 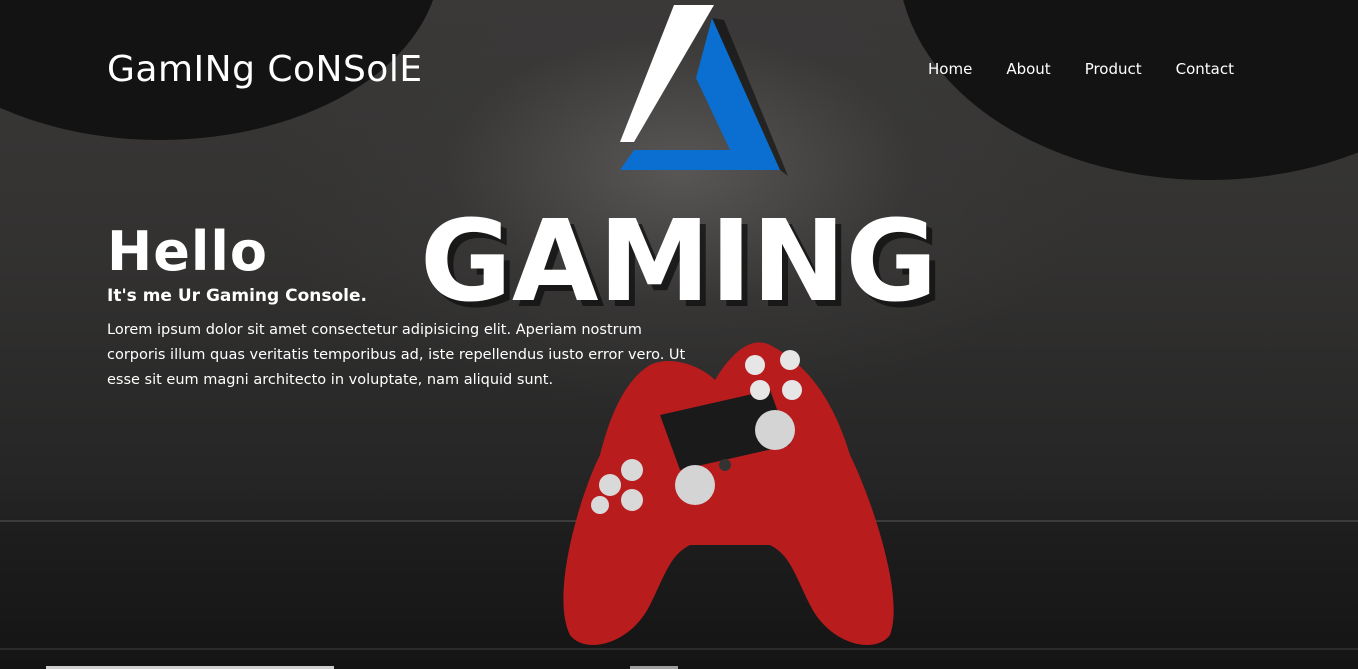 I want to click on nav-link-about: About, so click(x=1028, y=69).